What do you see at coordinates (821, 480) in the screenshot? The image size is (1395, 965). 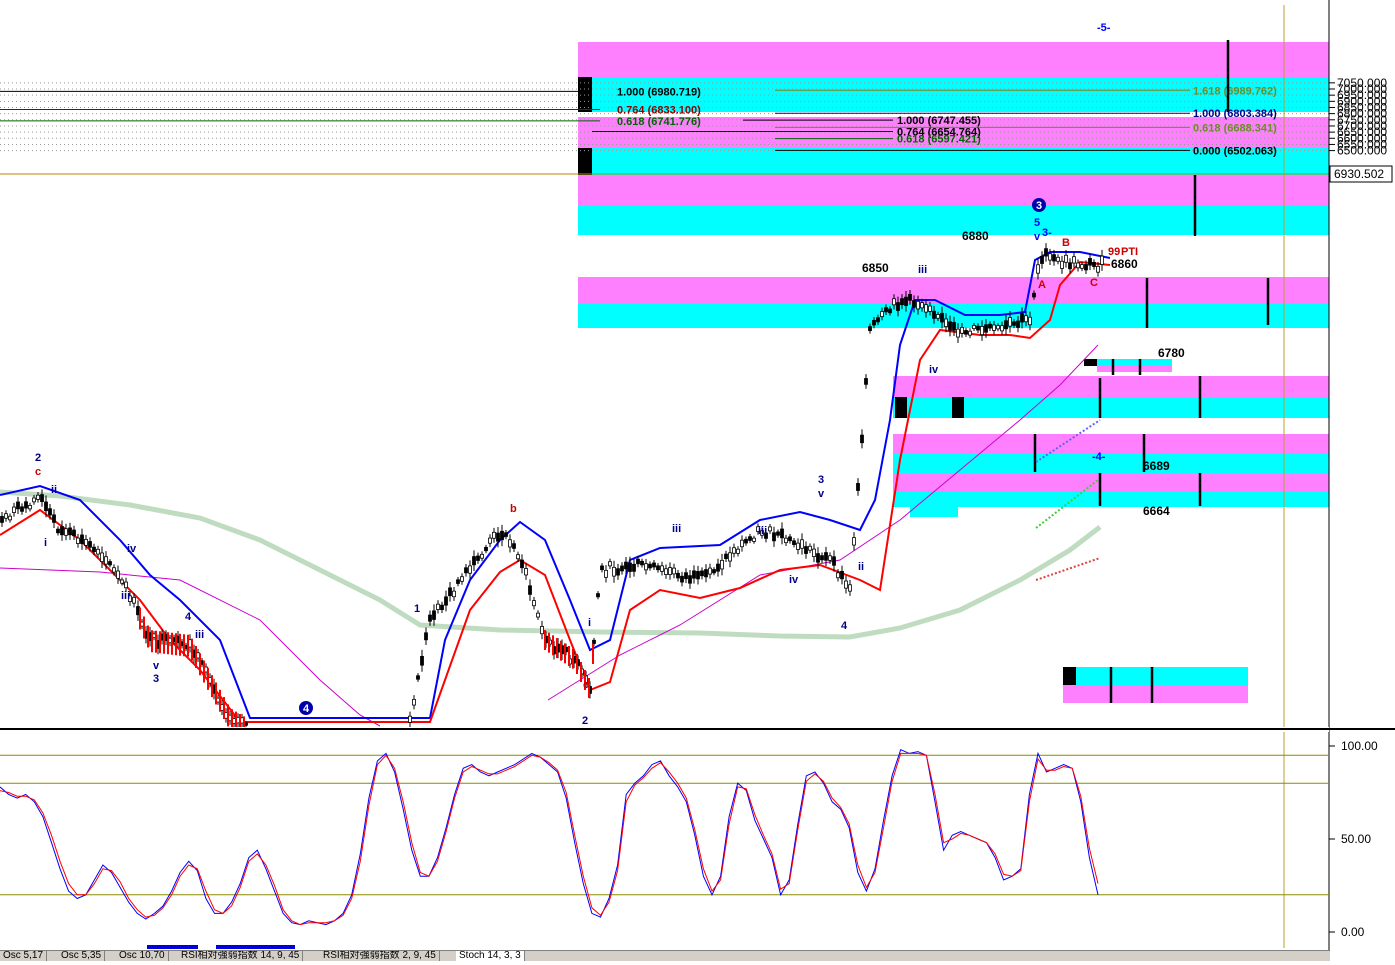 I see `wave-label: 3` at bounding box center [821, 480].